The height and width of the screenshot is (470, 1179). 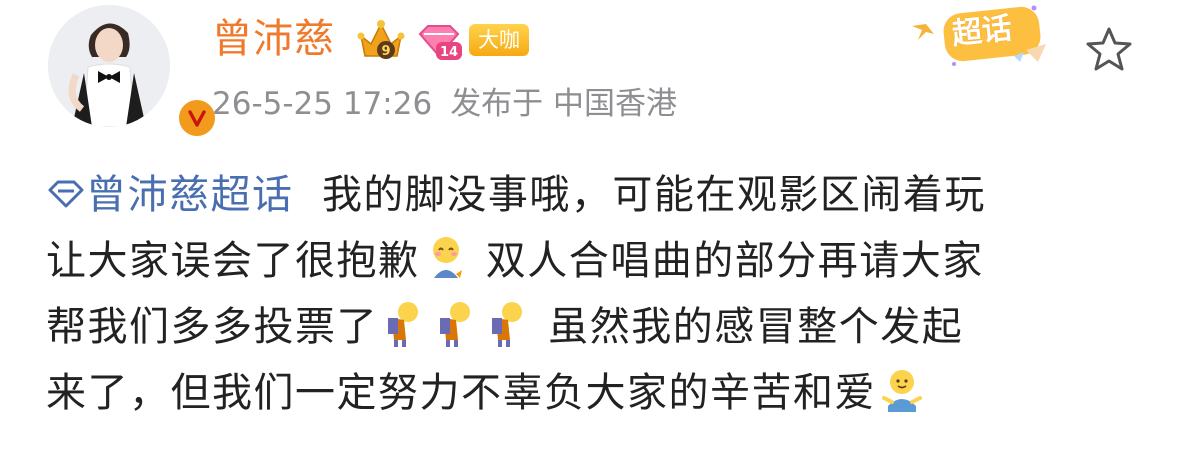 What do you see at coordinates (564, 104) in the screenshot?
I see `post-location: 发布于 中国香港` at bounding box center [564, 104].